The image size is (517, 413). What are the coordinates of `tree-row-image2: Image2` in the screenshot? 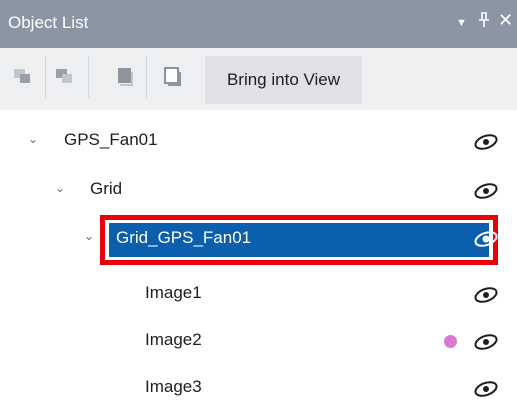 It's located at (258, 342).